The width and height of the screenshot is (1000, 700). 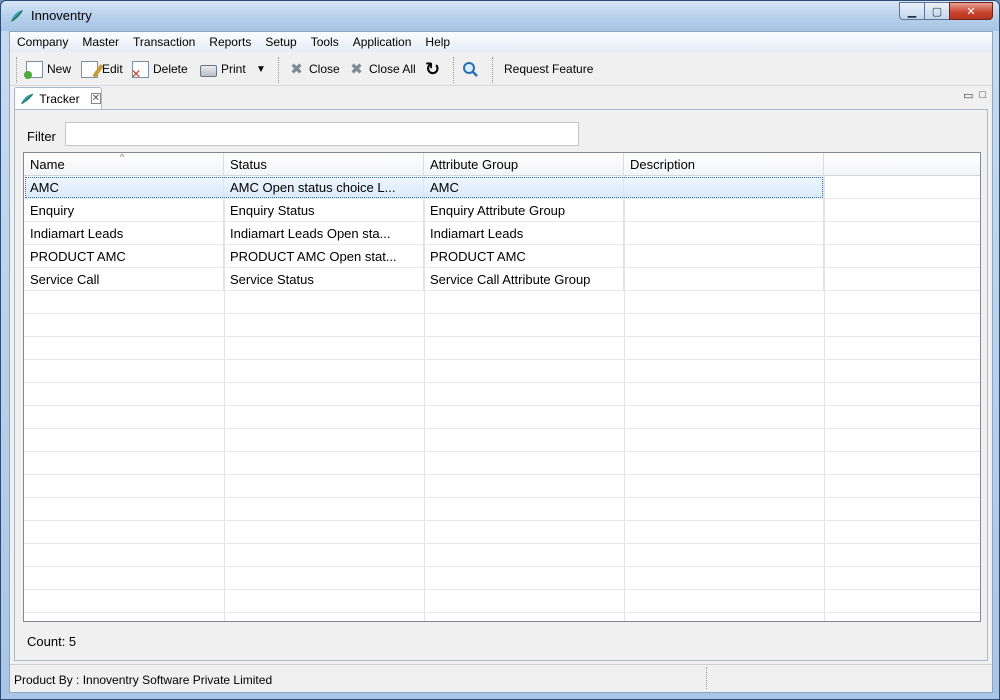 I want to click on close-tab-button: ✖ Close, so click(x=314, y=69).